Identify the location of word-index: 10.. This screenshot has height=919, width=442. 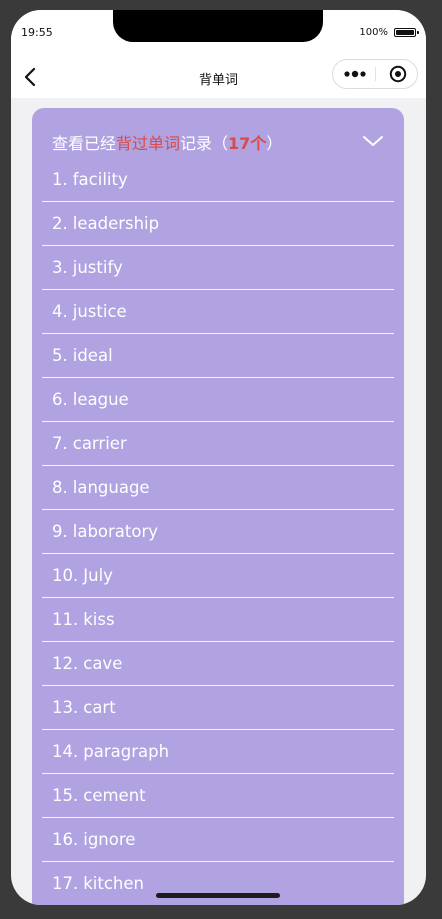
(65, 575).